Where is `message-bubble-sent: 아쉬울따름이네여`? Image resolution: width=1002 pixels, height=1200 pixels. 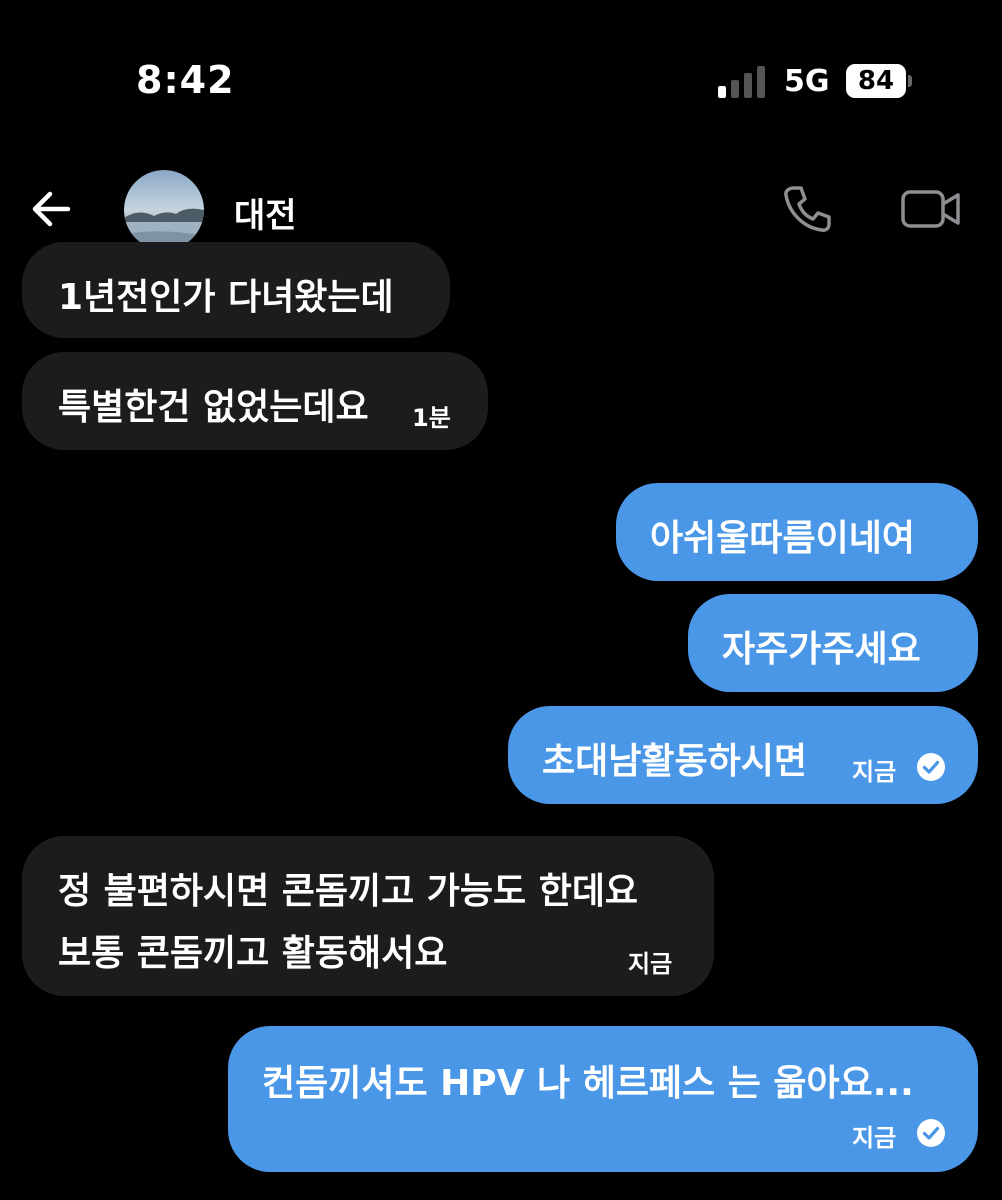 message-bubble-sent: 아쉬울따름이네여 is located at coordinates (797, 532).